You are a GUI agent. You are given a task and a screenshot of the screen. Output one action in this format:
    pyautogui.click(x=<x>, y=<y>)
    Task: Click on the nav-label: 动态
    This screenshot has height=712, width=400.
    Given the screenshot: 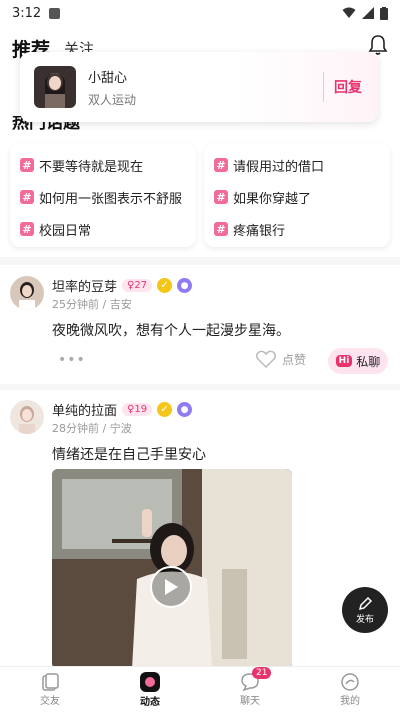 What is the action you would take?
    pyautogui.click(x=150, y=702)
    